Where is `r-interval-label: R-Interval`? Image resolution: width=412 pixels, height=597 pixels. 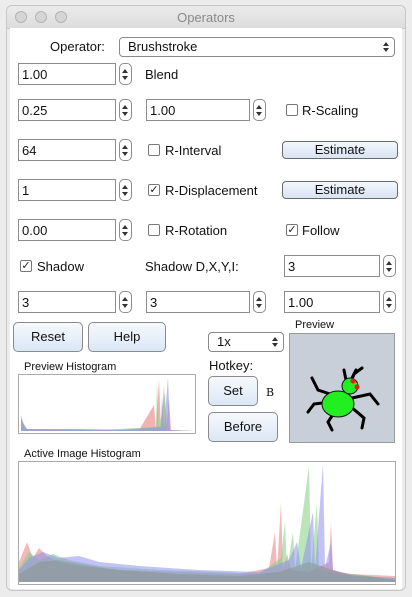
r-interval-label: R-Interval is located at coordinates (193, 150).